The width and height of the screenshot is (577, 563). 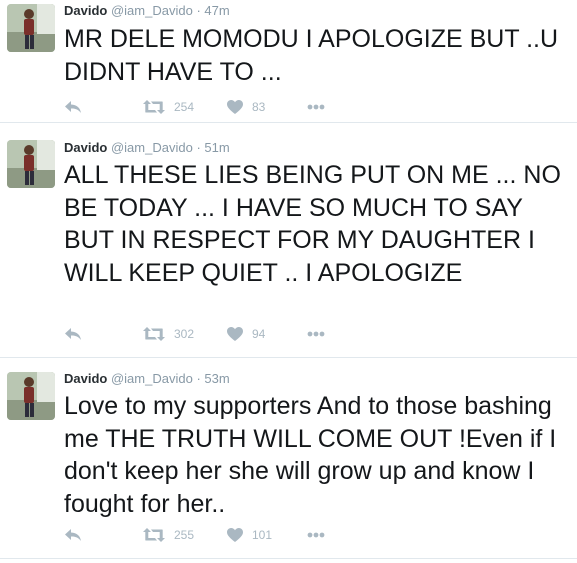 I want to click on like-count: 94, so click(x=259, y=334).